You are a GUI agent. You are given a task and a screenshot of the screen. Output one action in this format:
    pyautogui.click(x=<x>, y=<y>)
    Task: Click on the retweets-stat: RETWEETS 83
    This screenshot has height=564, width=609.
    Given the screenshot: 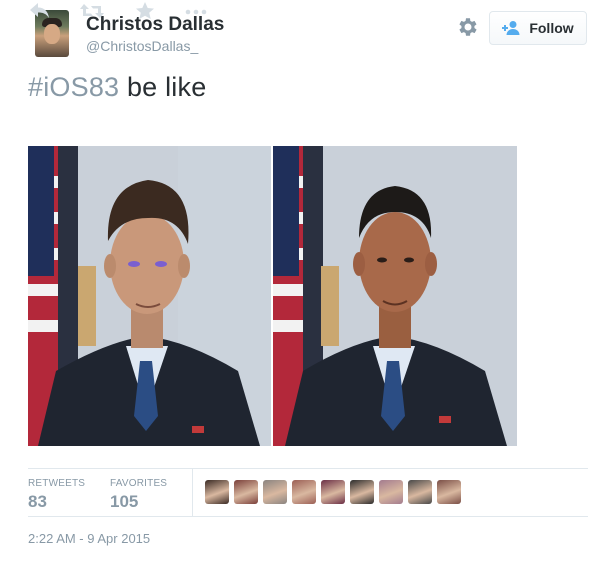 What is the action you would take?
    pyautogui.click(x=56, y=495)
    